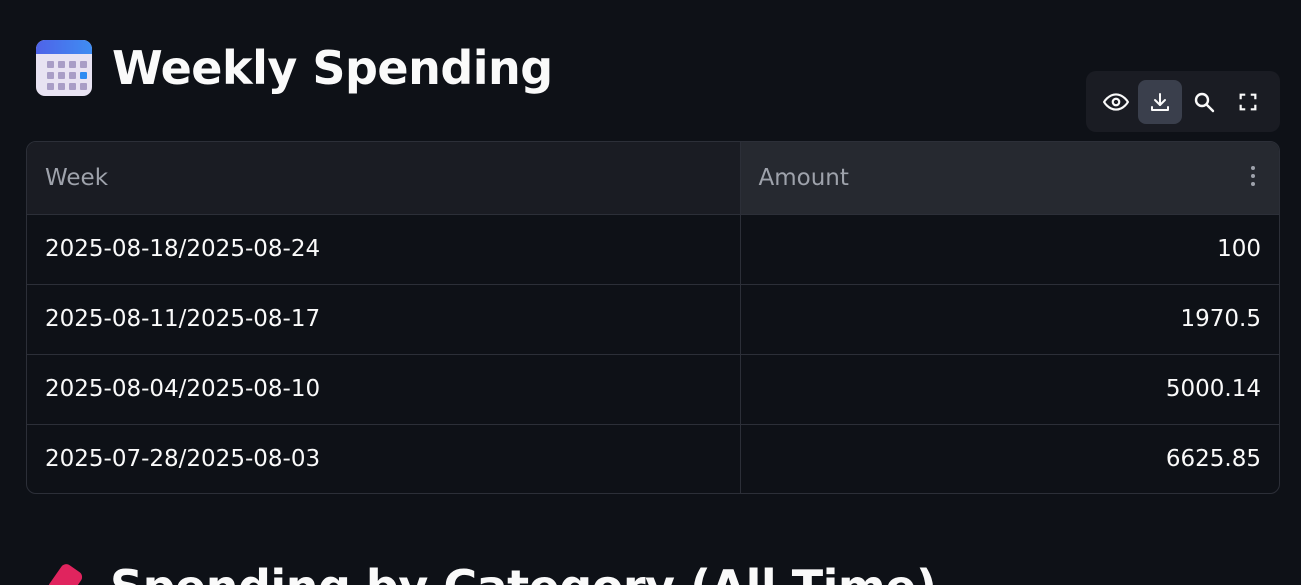  I want to click on show-hide-columns-button, so click(1116, 102).